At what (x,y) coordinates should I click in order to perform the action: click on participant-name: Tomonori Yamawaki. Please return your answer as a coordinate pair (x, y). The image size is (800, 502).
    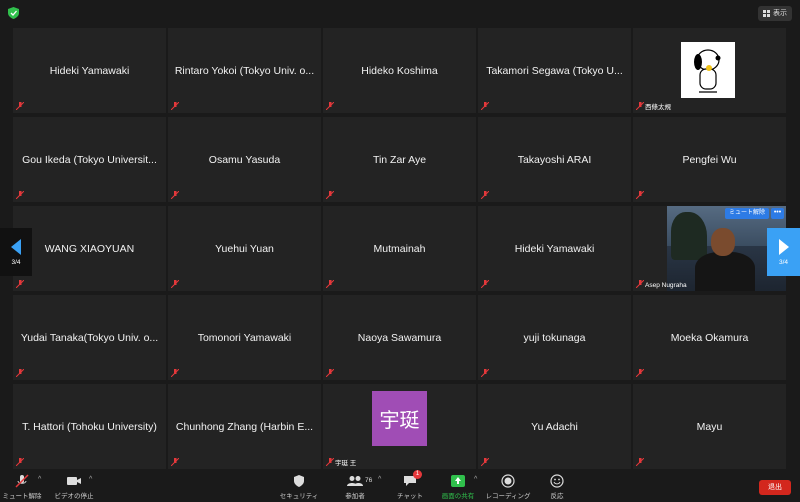
    Looking at the image, I should click on (244, 337).